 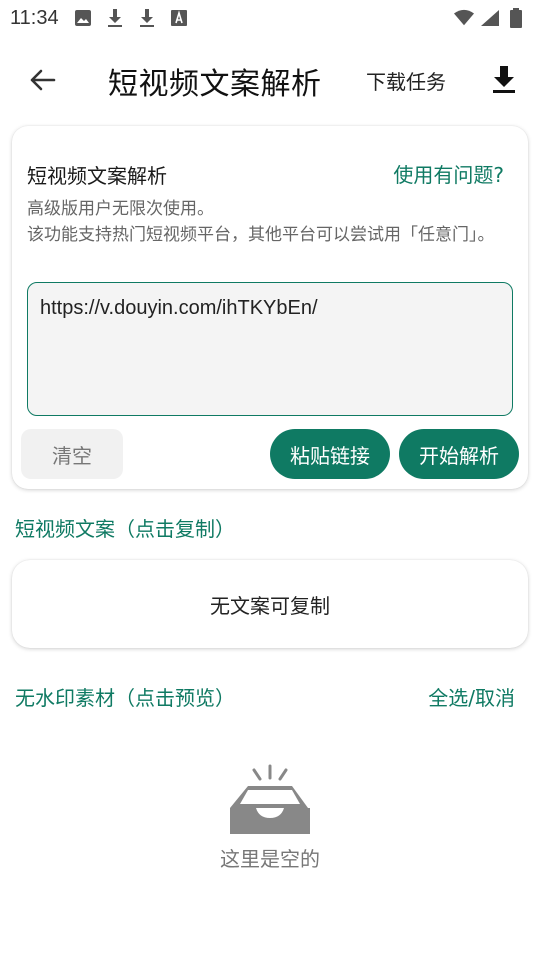 I want to click on media-section-label: 无水印素材（点击预览）, so click(x=125, y=698).